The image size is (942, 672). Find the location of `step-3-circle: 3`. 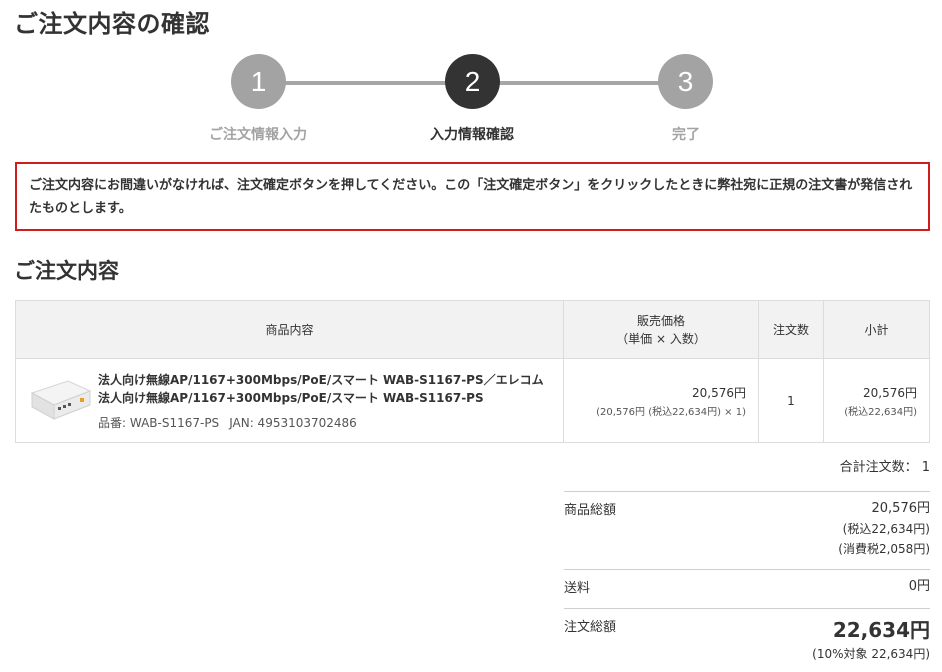

step-3-circle: 3 is located at coordinates (685, 81).